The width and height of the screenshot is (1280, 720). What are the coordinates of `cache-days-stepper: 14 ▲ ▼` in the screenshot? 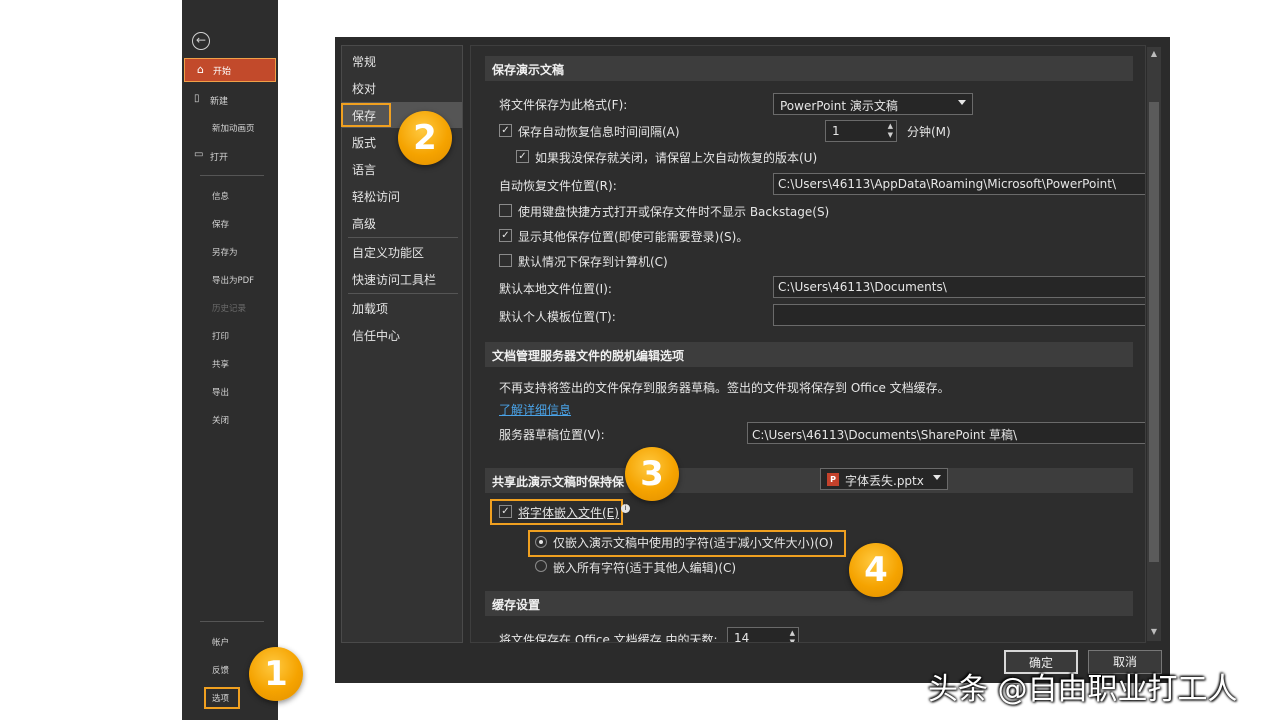 It's located at (763, 634).